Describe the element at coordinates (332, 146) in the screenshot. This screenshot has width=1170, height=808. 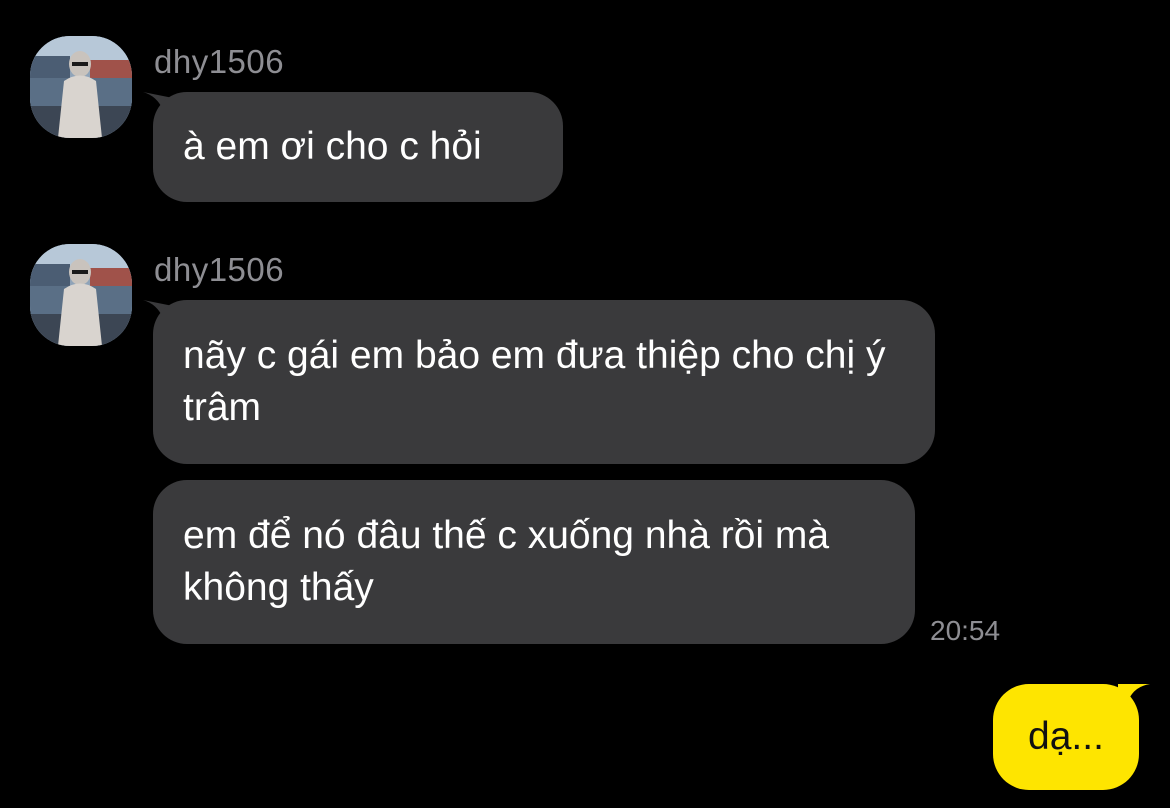
I see `message-text: à em ơi cho c hỏi` at that location.